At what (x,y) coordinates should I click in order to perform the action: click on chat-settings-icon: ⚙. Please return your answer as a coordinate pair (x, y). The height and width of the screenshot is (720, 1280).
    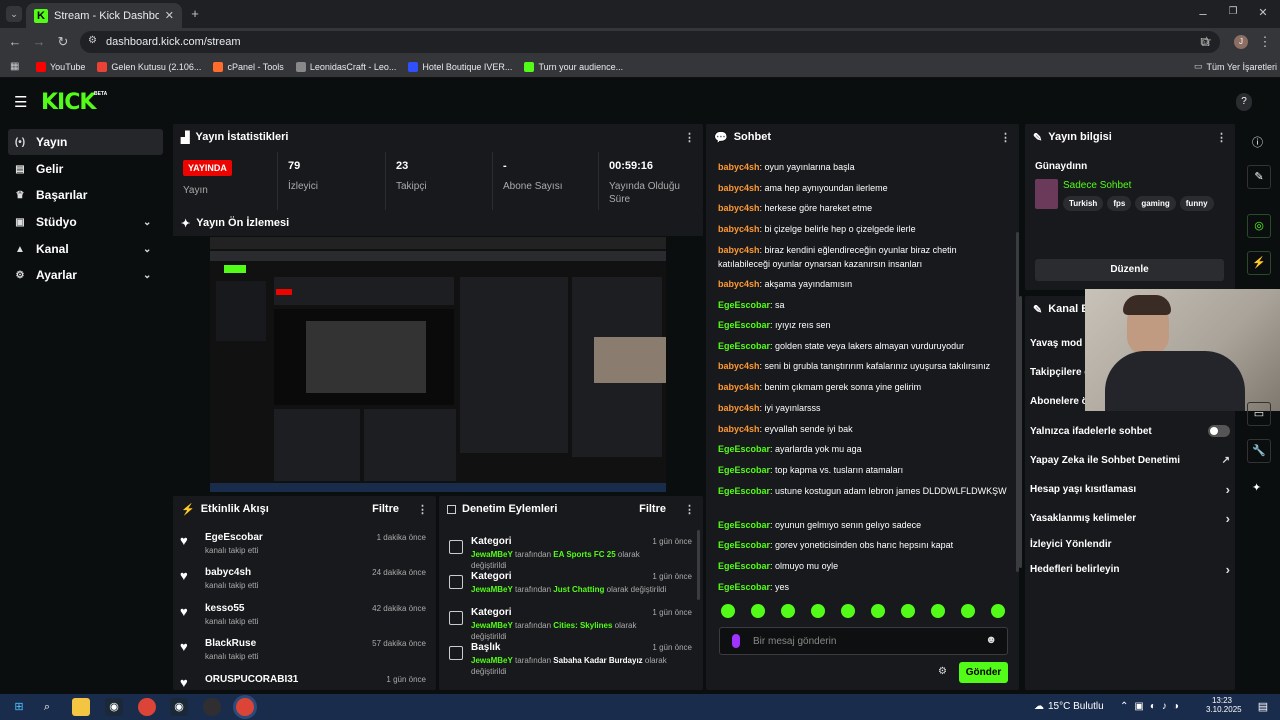
    Looking at the image, I should click on (942, 671).